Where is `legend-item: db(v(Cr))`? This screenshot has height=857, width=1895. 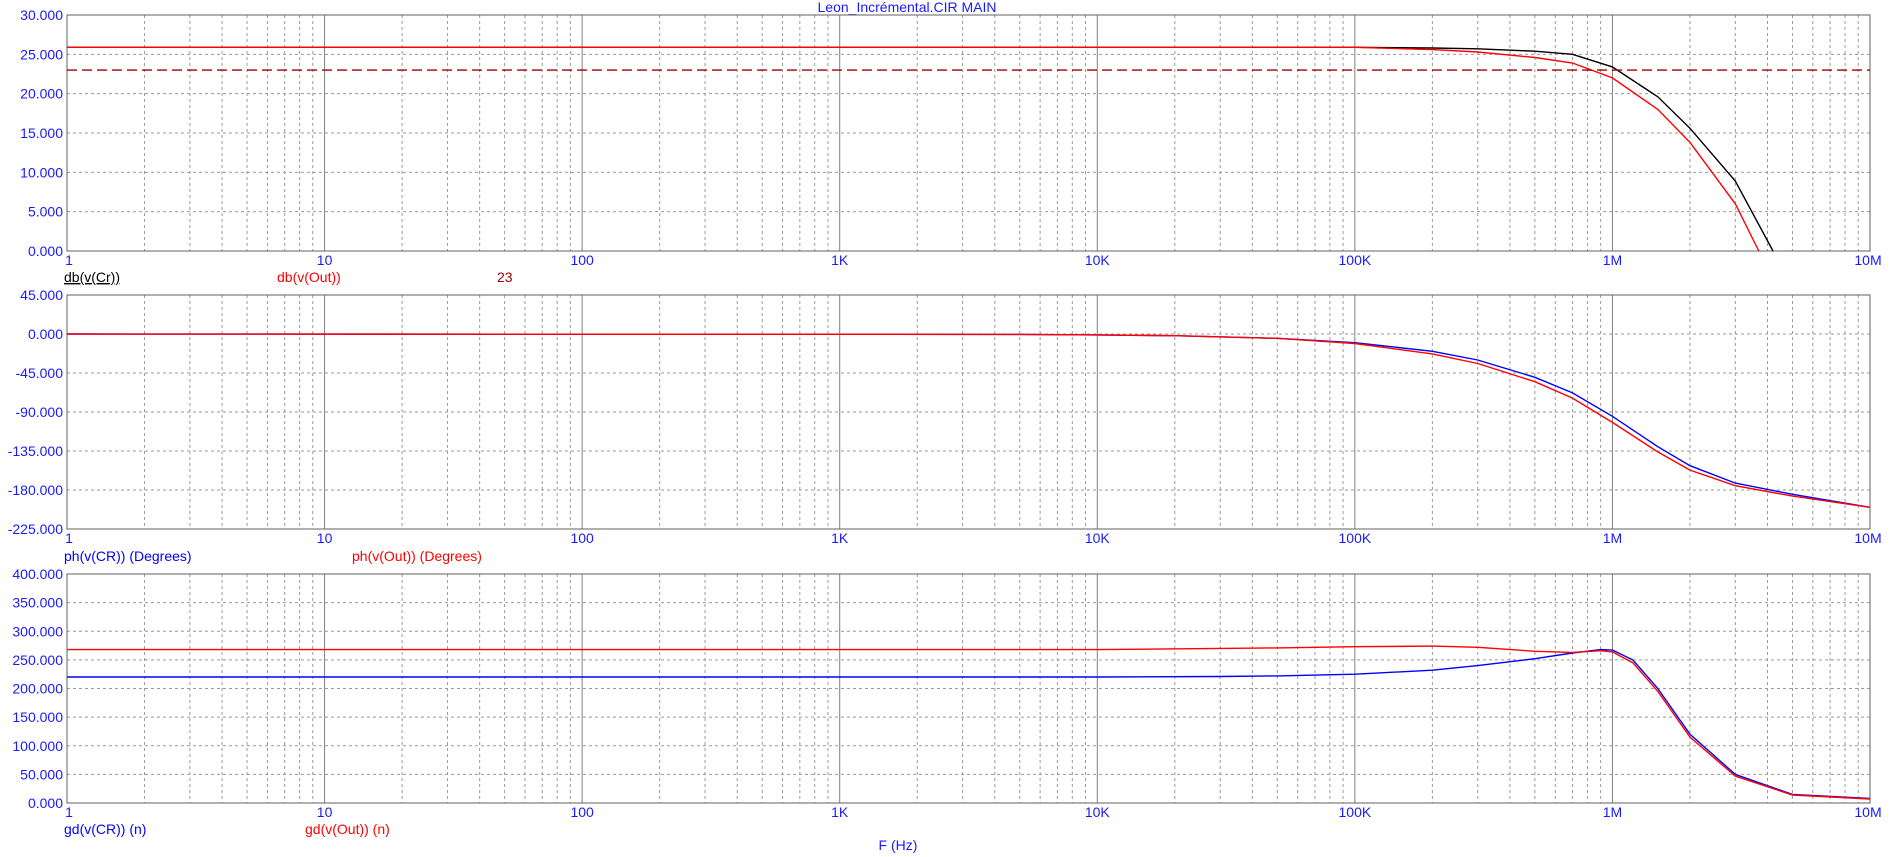 legend-item: db(v(Cr)) is located at coordinates (92, 277).